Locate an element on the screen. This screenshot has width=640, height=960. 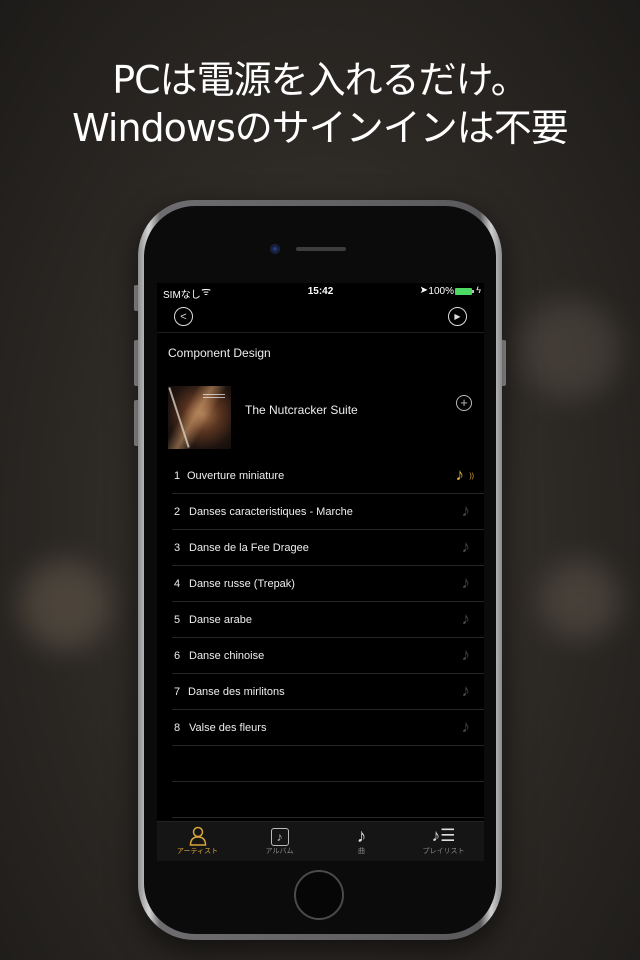
track-number: 8 is located at coordinates (177, 728).